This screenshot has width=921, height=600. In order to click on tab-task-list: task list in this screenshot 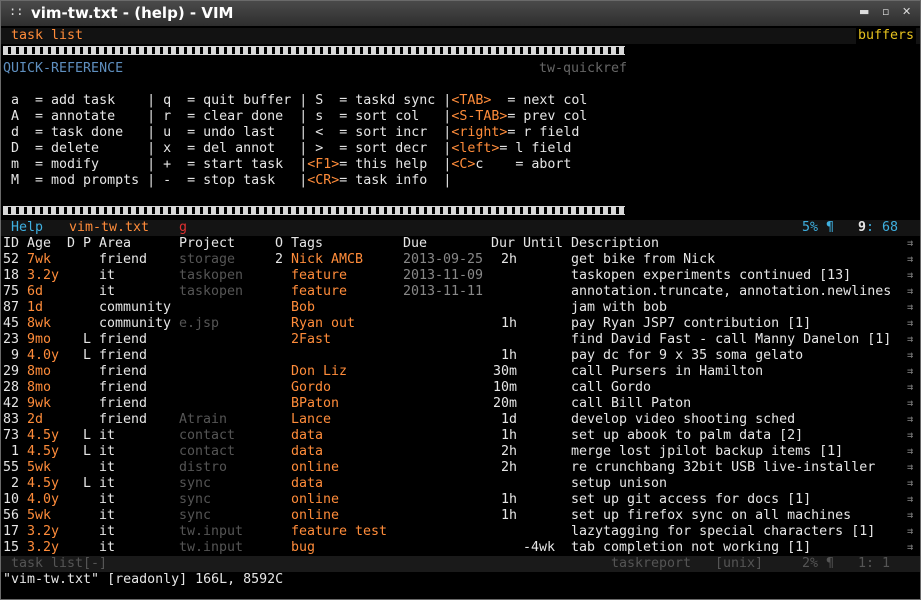, I will do `click(47, 36)`.